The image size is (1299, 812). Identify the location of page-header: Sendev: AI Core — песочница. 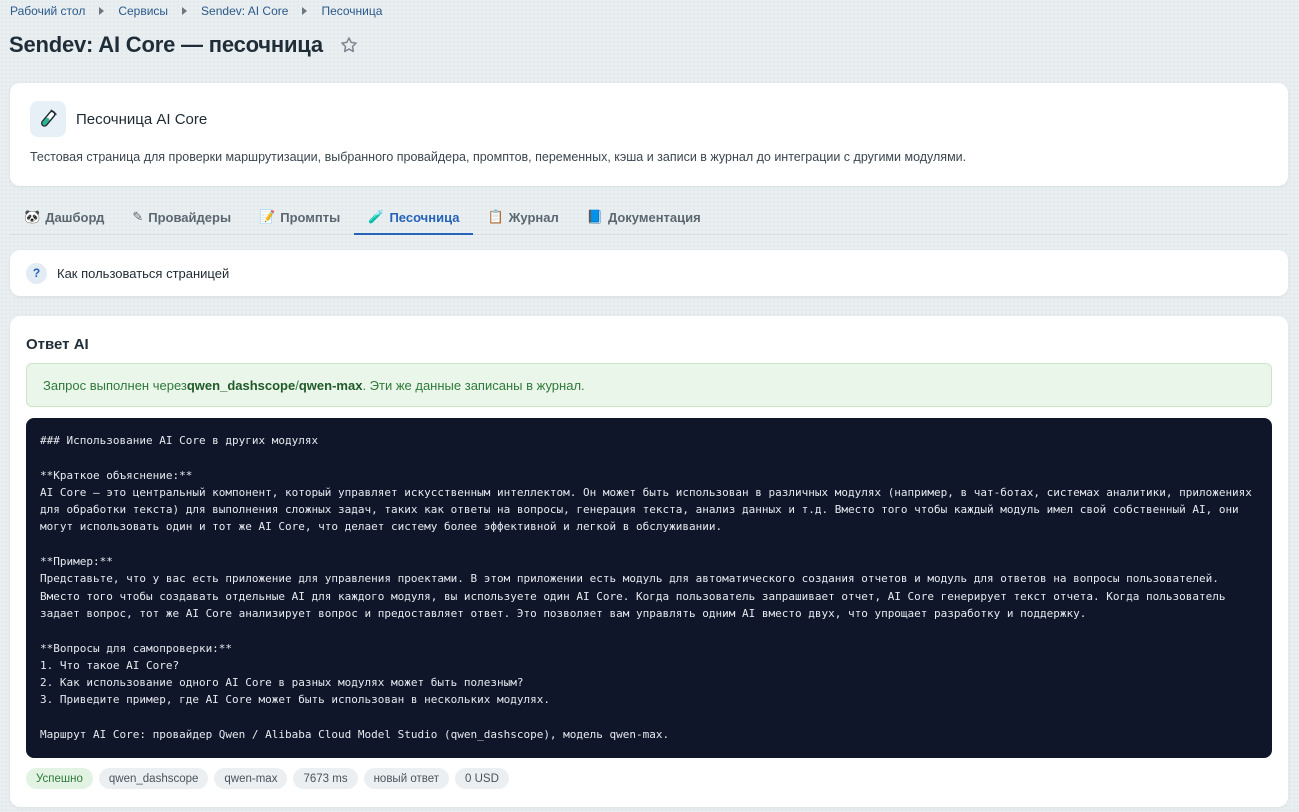
(184, 45).